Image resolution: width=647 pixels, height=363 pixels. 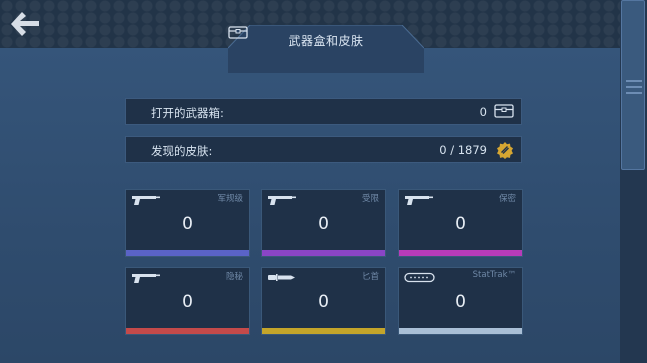 I want to click on rarity-card: 匕首 0, so click(x=323, y=301).